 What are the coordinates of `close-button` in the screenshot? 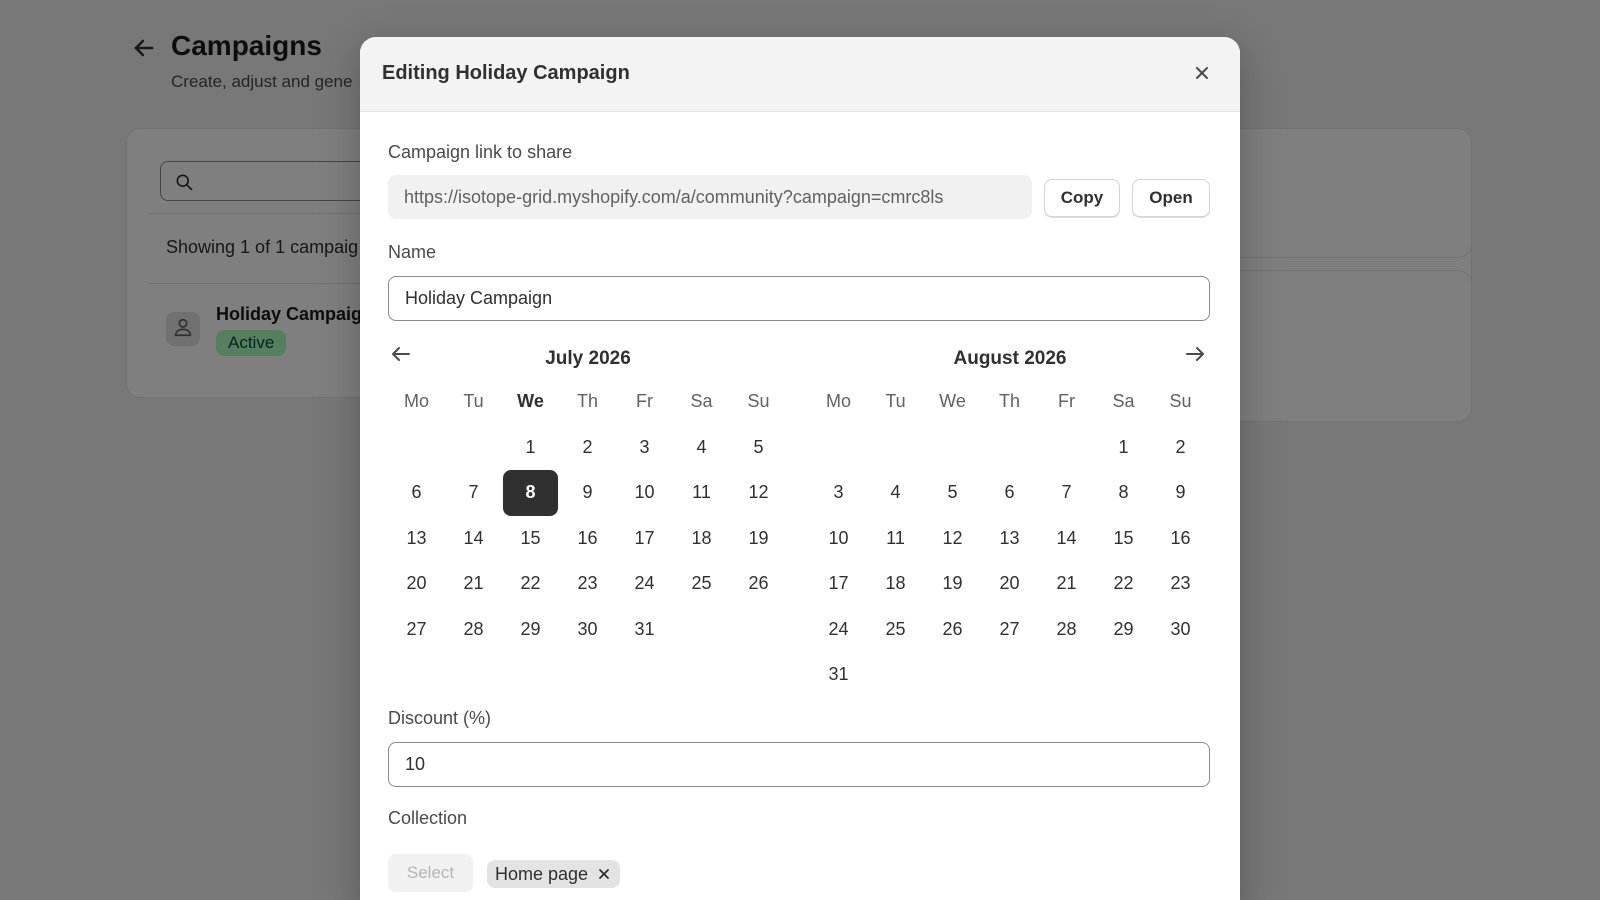 It's located at (1202, 75).